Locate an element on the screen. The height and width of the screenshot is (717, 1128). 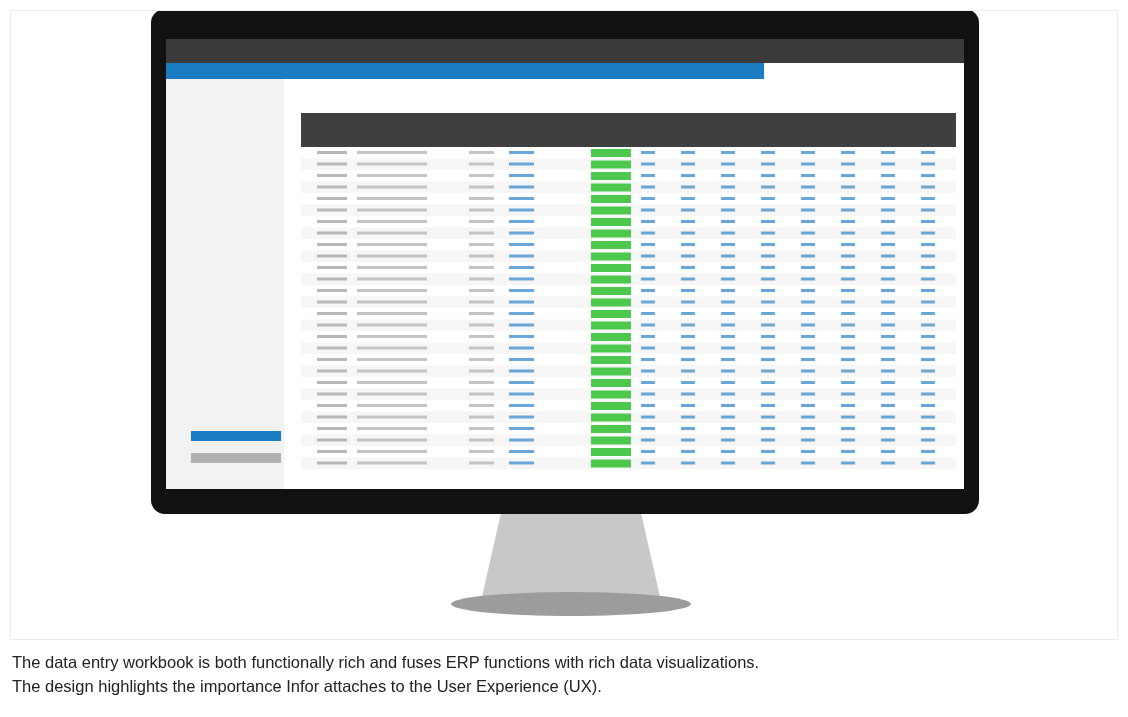
caption-text: The design highlights the importance Infor attaches to the User Experience (UX). is located at coordinates (307, 686).